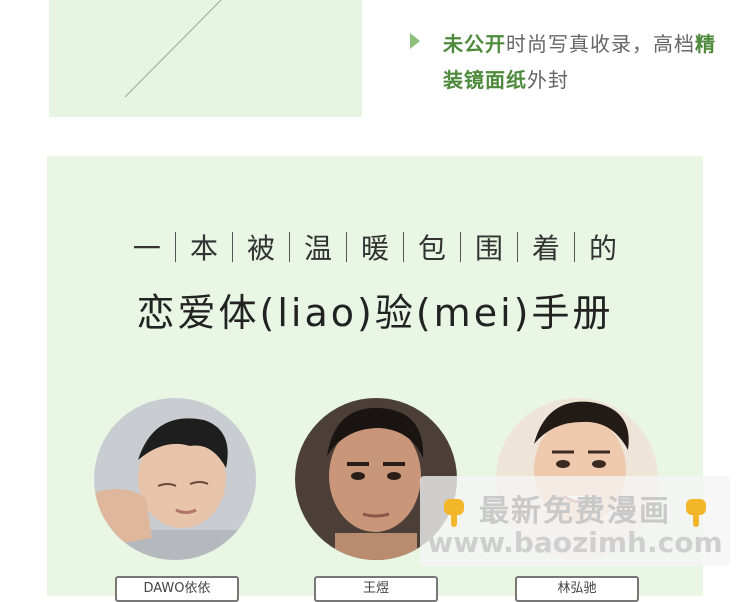 This screenshot has height=602, width=750. I want to click on name-tag: 林弘驰, so click(577, 589).